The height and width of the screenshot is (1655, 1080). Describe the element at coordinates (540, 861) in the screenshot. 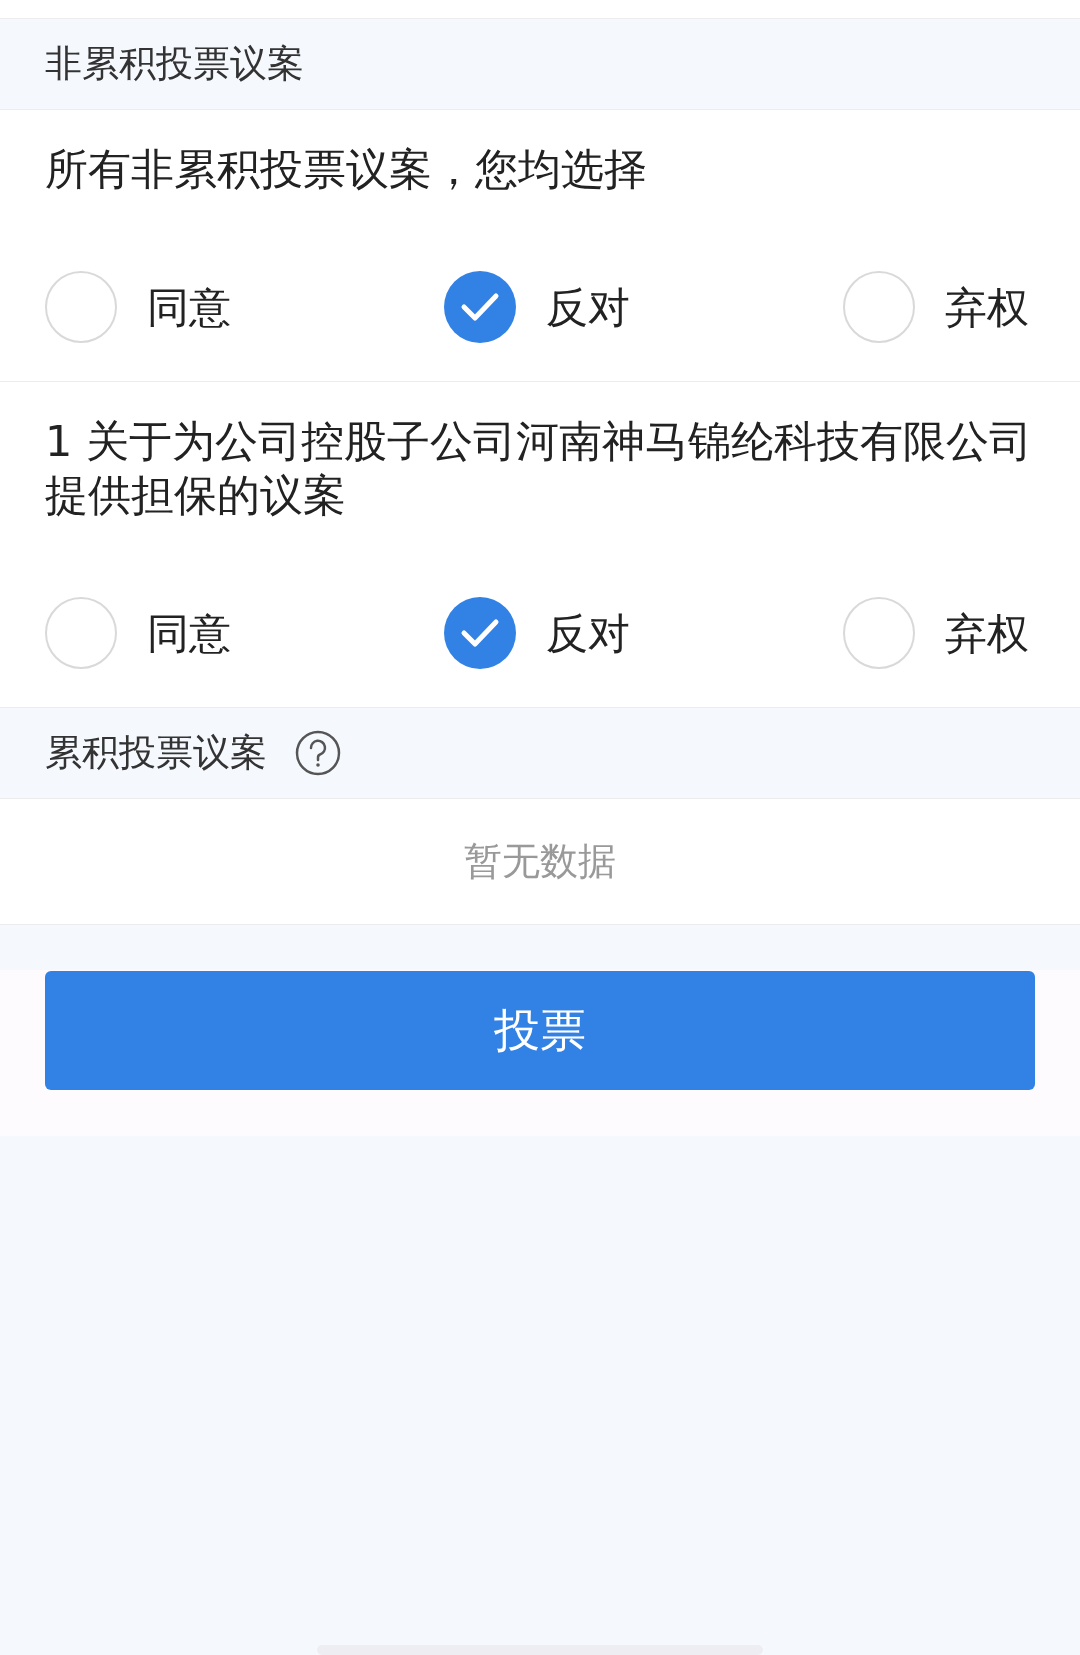

I see `empty-message: 暂无数据` at that location.